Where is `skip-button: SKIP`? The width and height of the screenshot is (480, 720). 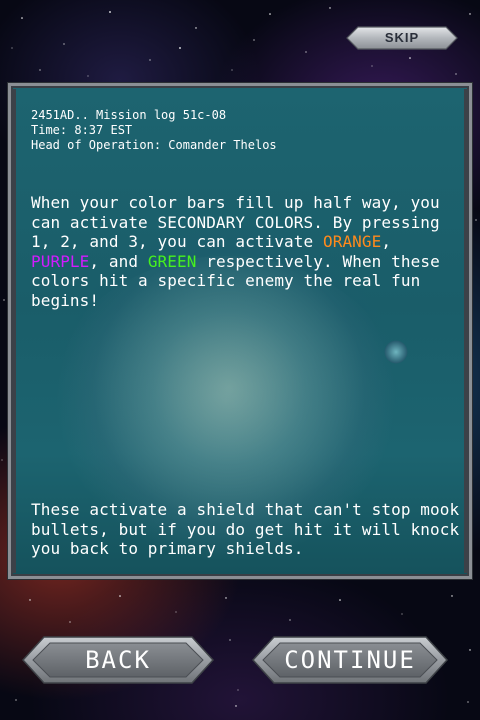
skip-button: SKIP is located at coordinates (402, 38).